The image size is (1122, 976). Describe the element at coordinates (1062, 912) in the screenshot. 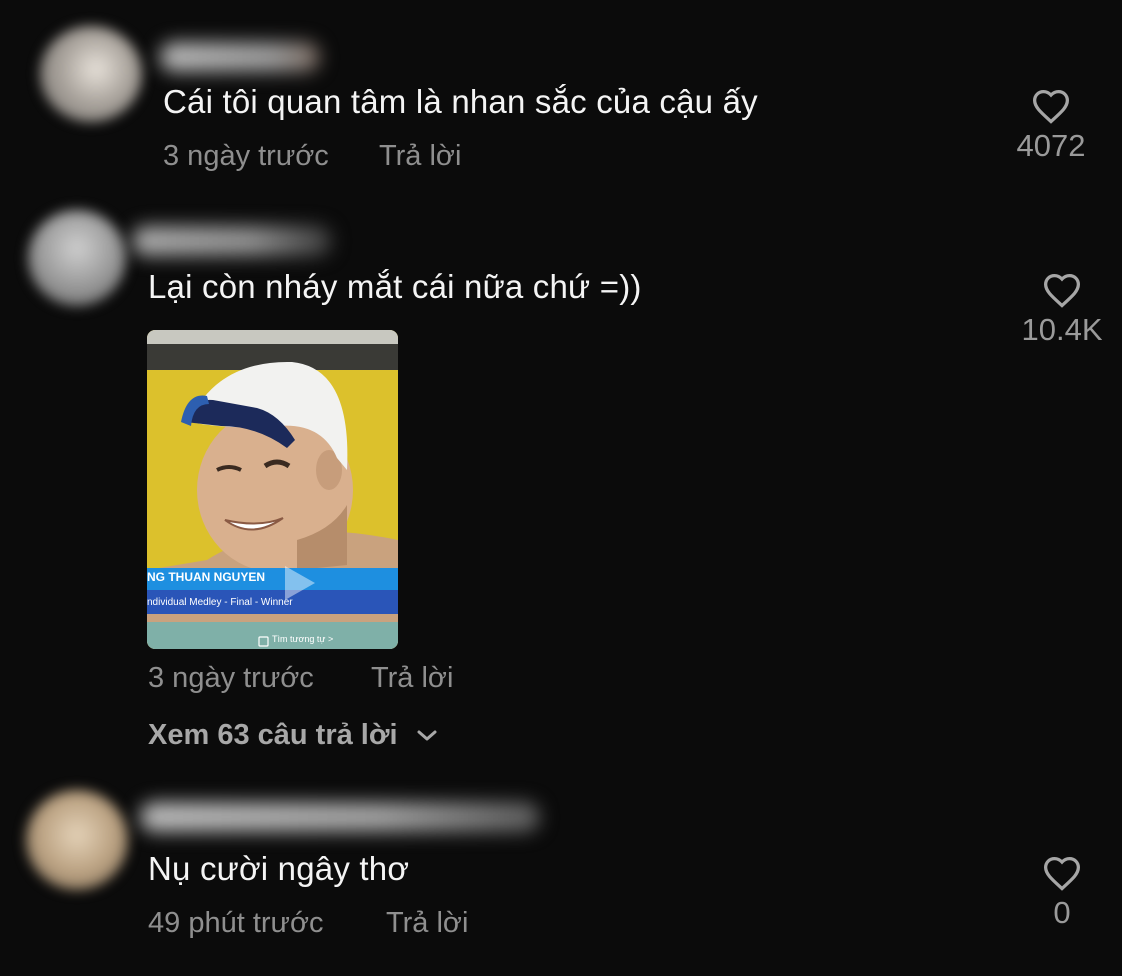

I see `like-count: 0` at that location.